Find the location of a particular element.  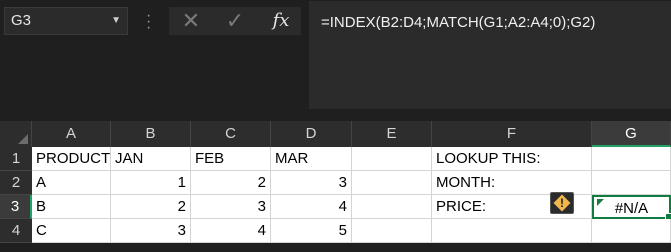

cell-e3 is located at coordinates (392, 207).